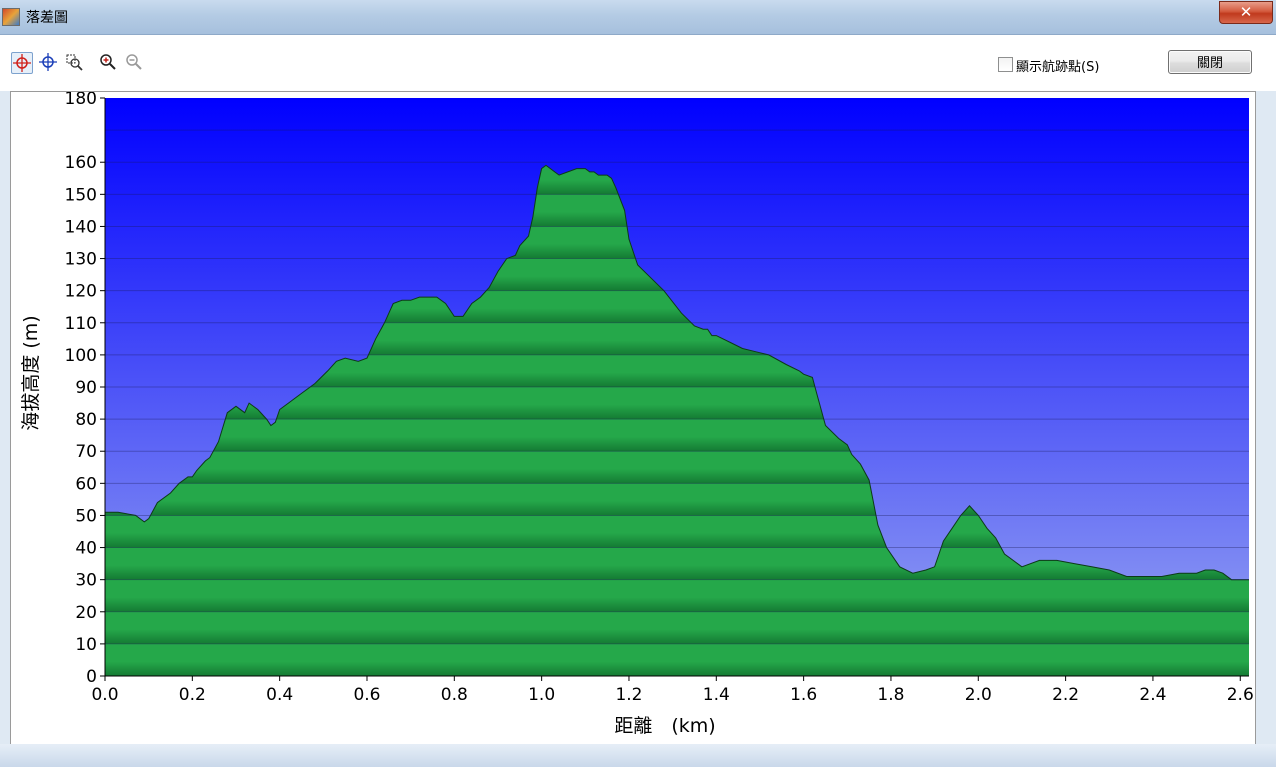  What do you see at coordinates (31, 372) in the screenshot?
I see `y-axis-title: 海拔高度 (m)` at bounding box center [31, 372].